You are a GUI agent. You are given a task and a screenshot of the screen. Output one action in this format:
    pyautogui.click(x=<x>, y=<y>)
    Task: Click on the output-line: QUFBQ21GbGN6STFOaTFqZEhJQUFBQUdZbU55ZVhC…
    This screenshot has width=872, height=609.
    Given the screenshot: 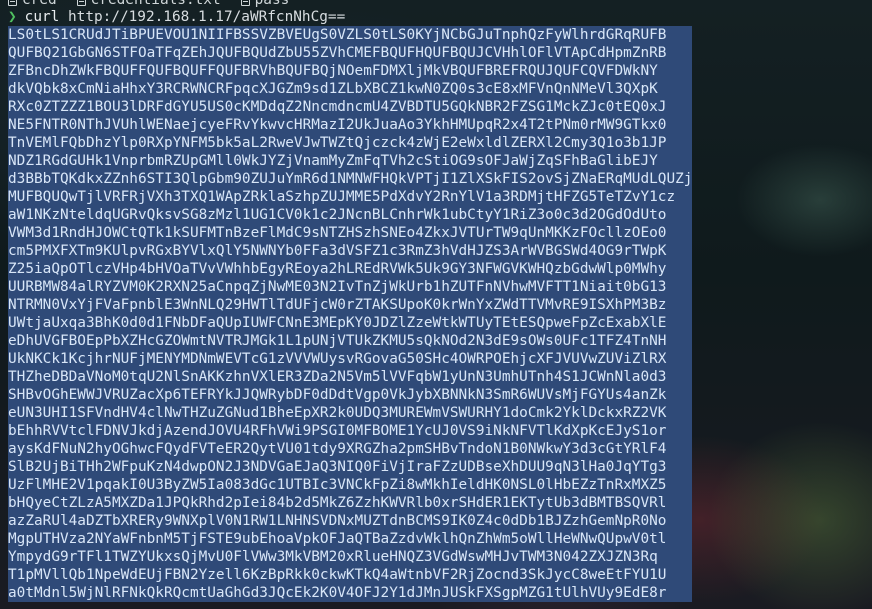 What is the action you would take?
    pyautogui.click(x=350, y=53)
    